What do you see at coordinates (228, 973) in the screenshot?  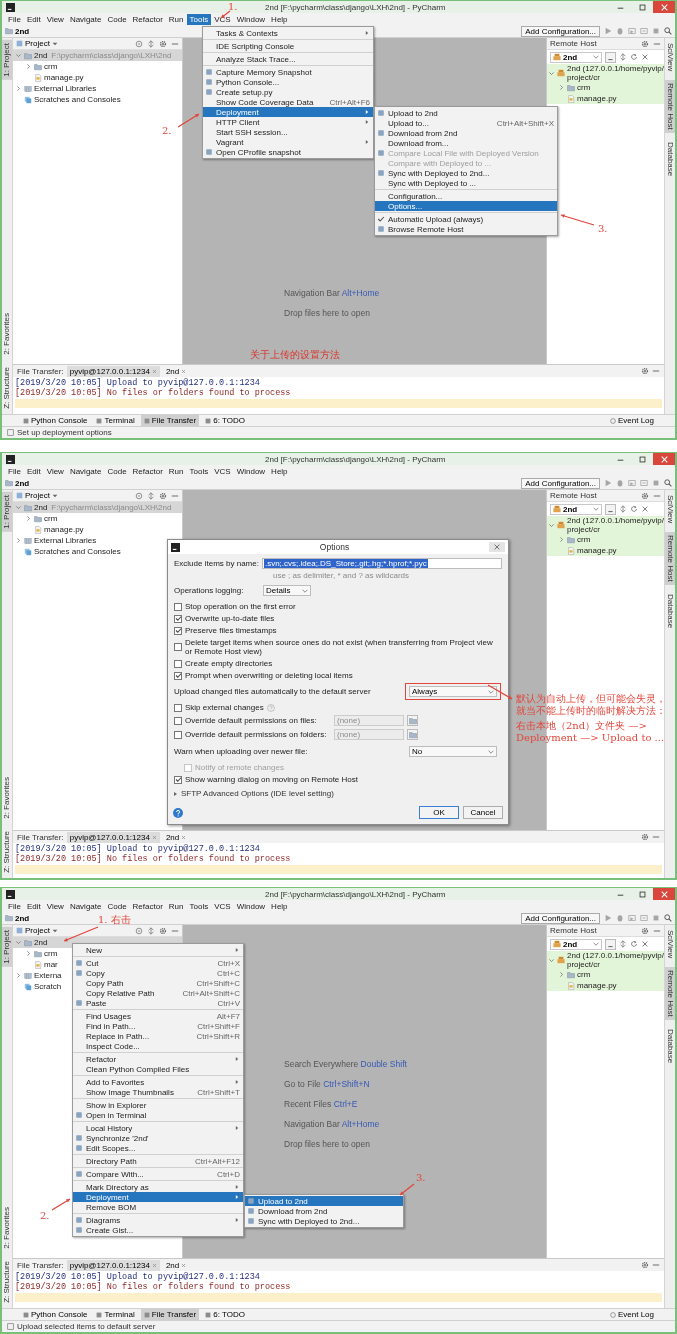 I see `shortcut-label: Ctrl+C` at bounding box center [228, 973].